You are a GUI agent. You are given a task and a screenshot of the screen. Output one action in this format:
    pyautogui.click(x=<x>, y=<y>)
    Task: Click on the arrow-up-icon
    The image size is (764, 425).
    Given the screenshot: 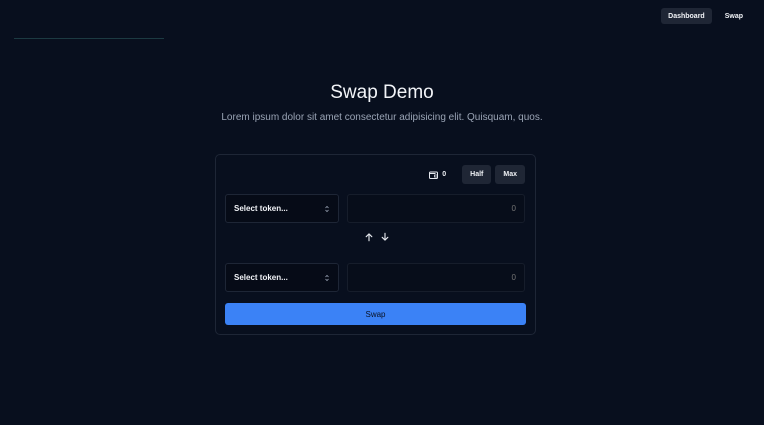 What is the action you would take?
    pyautogui.click(x=369, y=237)
    